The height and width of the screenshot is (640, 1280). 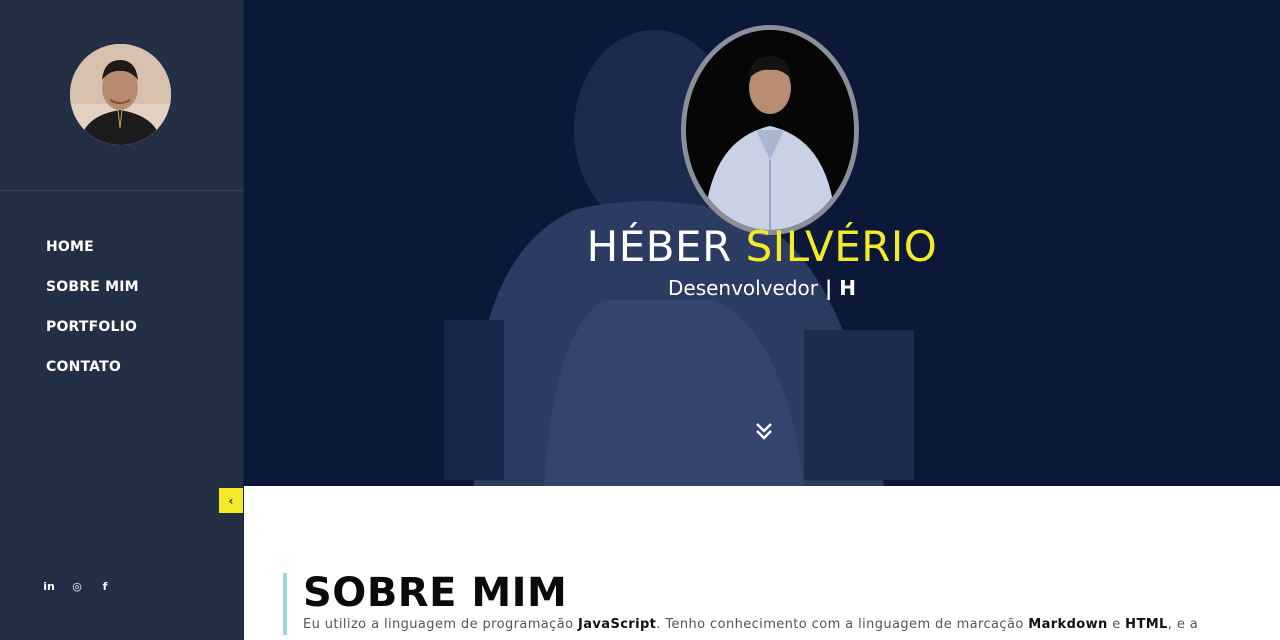 I want to click on about-text-bold: JavaScript, so click(x=617, y=624).